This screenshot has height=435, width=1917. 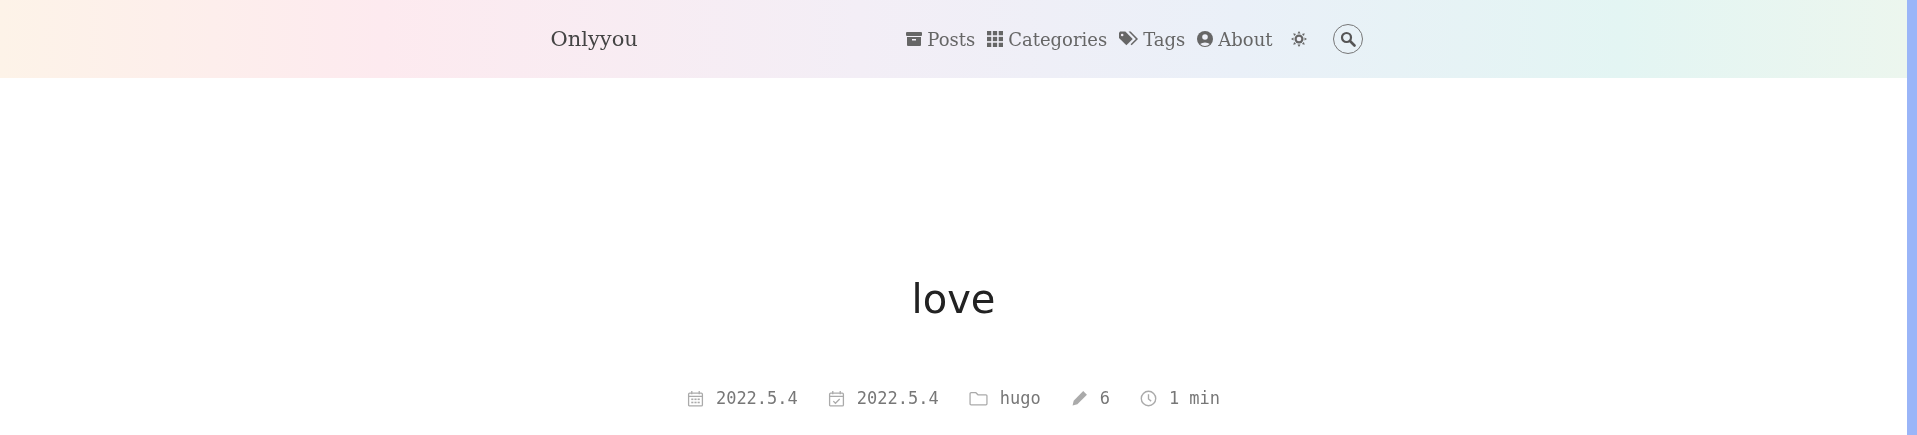 I want to click on pencil-icon, so click(x=1079, y=398).